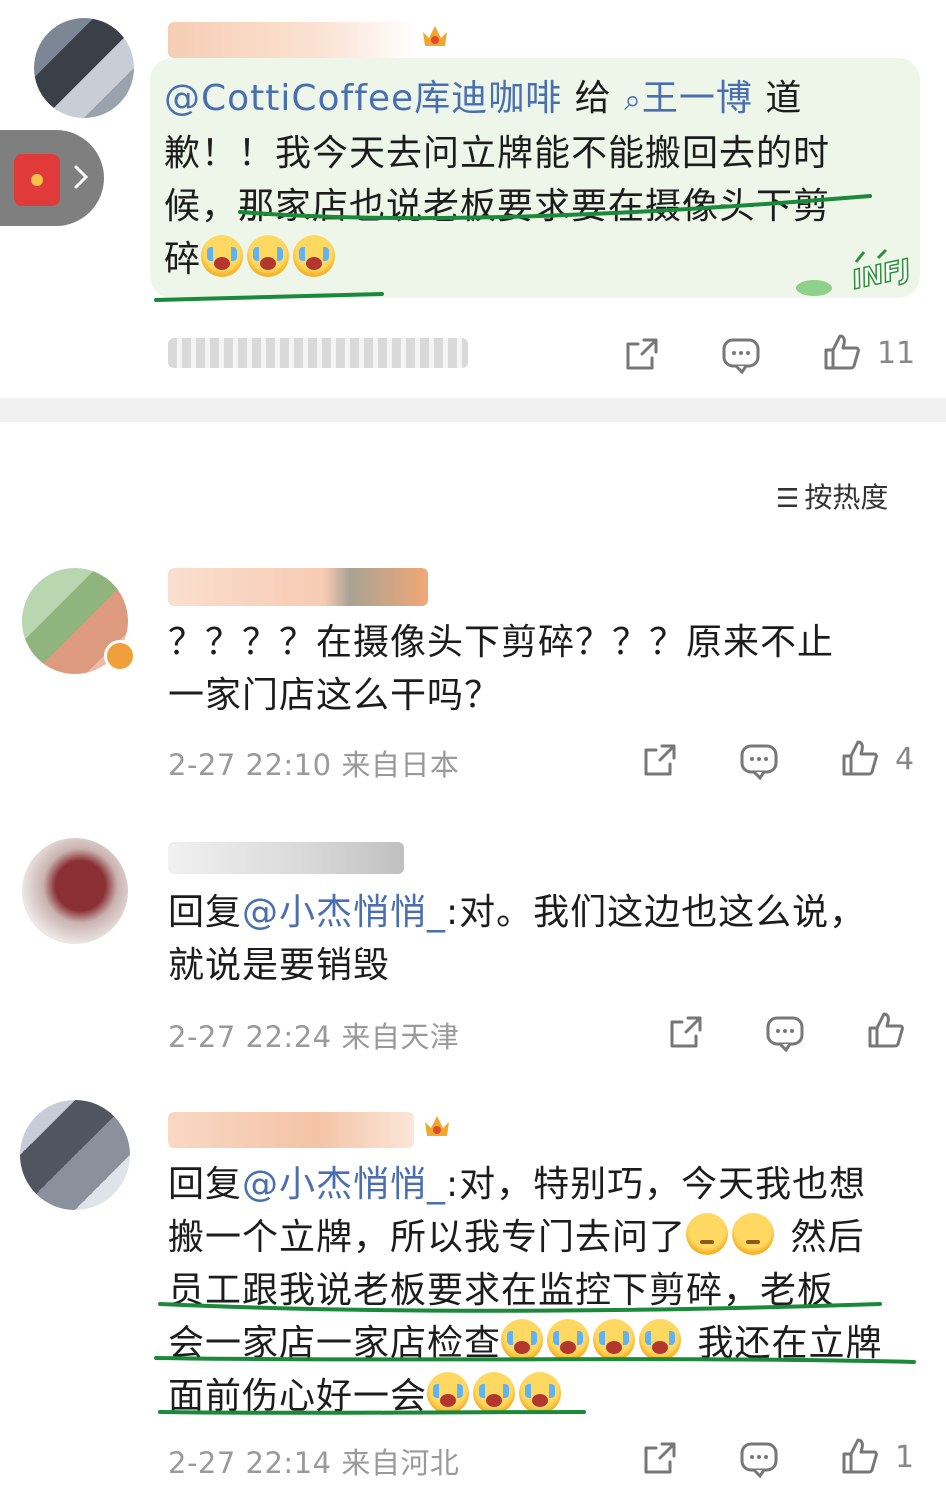  I want to click on like-count: 11, so click(896, 353).